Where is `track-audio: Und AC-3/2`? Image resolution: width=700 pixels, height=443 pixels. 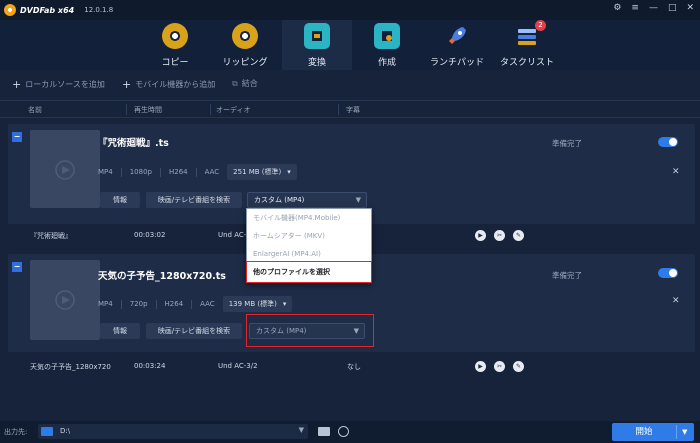
track-audio: Und AC-3/2 is located at coordinates (238, 366).